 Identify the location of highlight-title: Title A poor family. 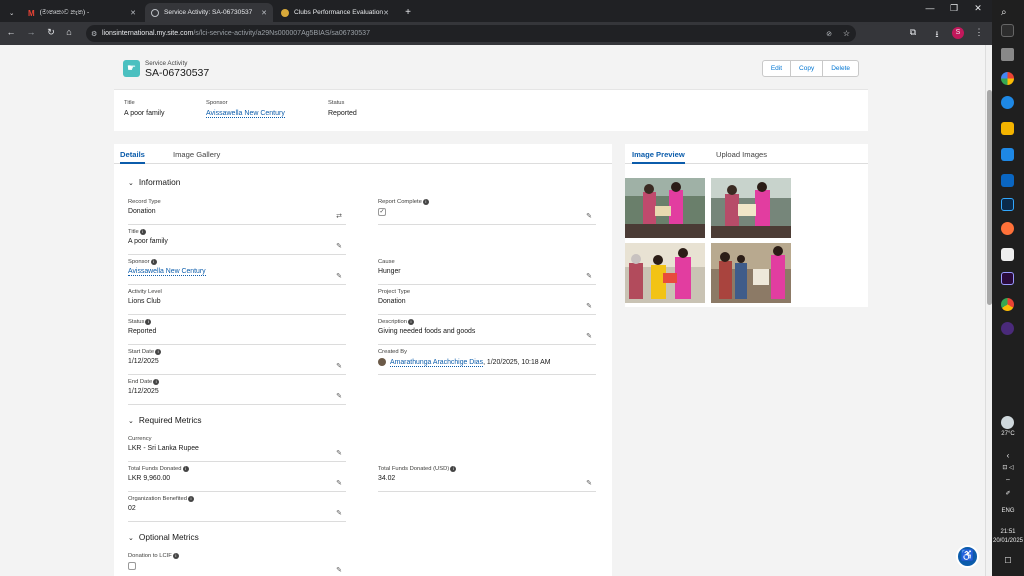
(144, 108).